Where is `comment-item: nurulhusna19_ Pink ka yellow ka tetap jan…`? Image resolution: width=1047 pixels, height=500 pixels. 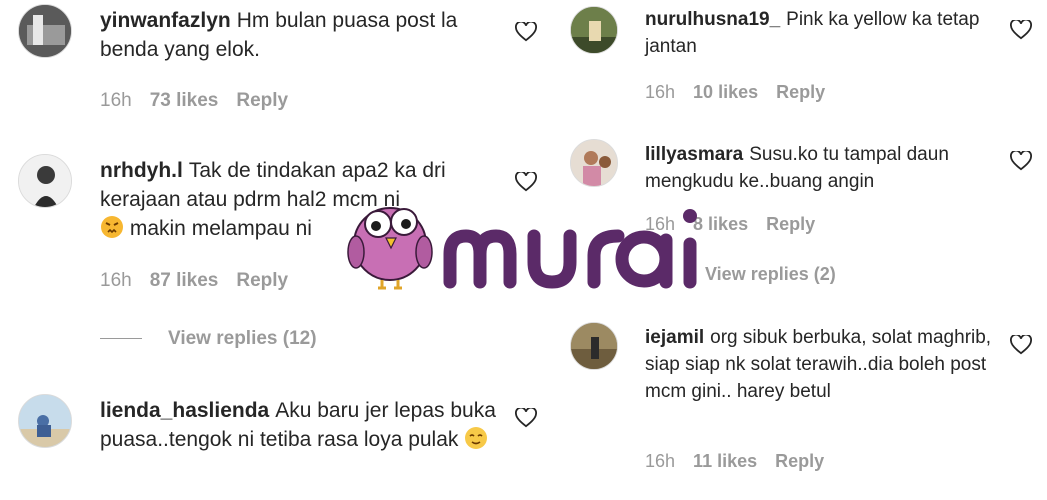
comment-item: nurulhusna19_ Pink ka yellow ka tetap jan… is located at coordinates (801, 57).